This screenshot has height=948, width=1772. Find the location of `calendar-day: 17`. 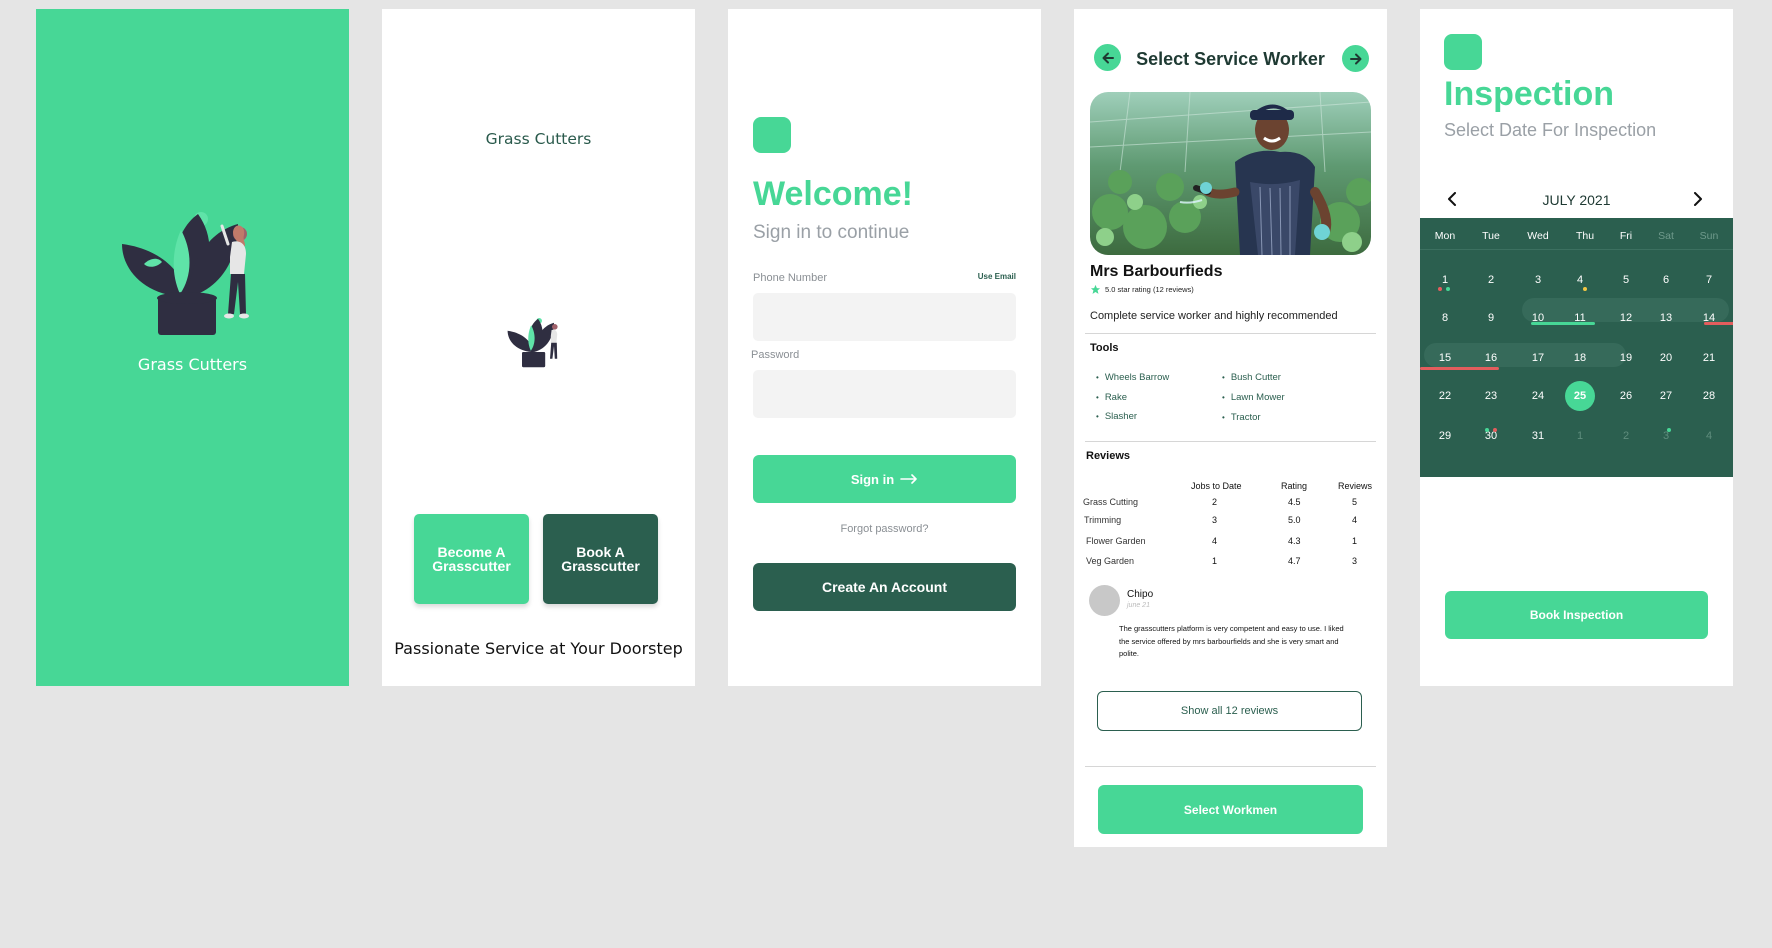

calendar-day: 17 is located at coordinates (1538, 358).